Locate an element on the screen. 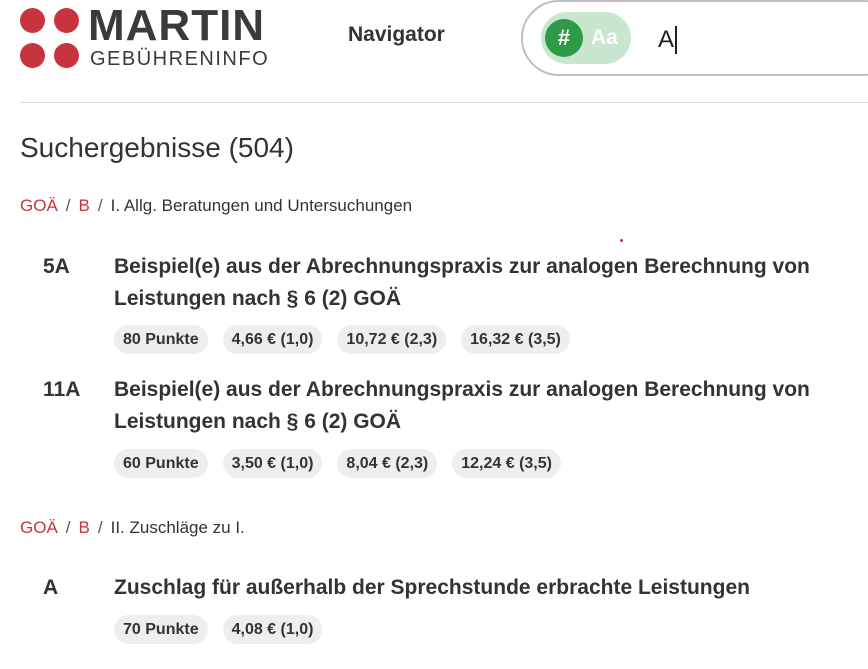 The height and width of the screenshot is (669, 868). text-cursor is located at coordinates (676, 40).